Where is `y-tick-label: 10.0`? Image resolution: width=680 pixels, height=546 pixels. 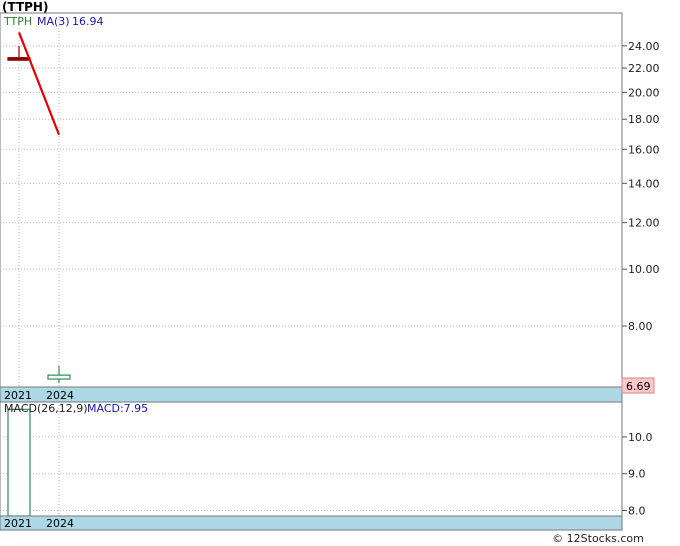 y-tick-label: 10.0 is located at coordinates (640, 437).